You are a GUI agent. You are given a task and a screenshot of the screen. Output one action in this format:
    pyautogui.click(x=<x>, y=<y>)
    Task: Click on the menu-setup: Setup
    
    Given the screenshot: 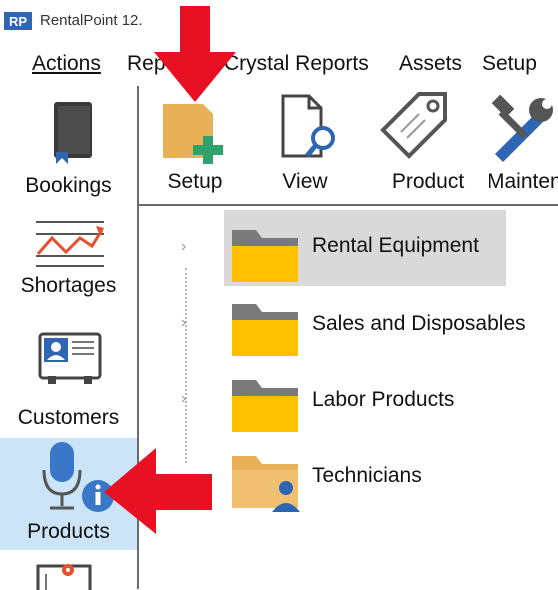 What is the action you would take?
    pyautogui.click(x=509, y=64)
    